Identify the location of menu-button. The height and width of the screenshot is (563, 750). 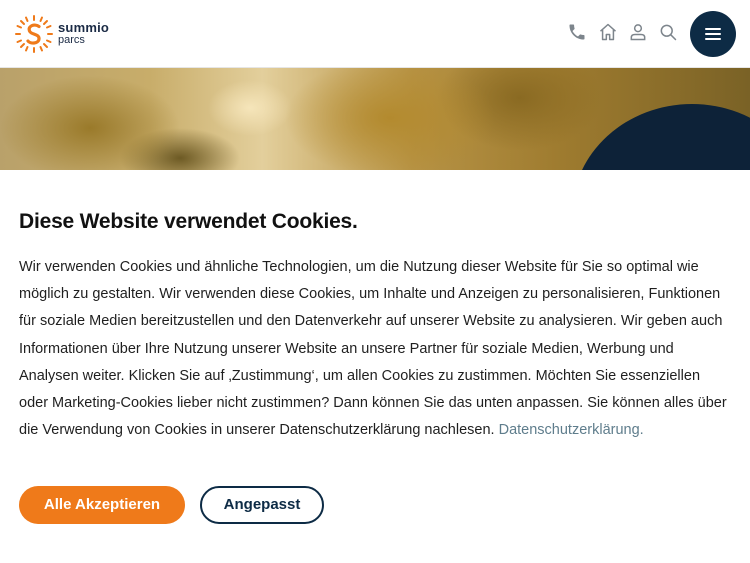
(713, 34).